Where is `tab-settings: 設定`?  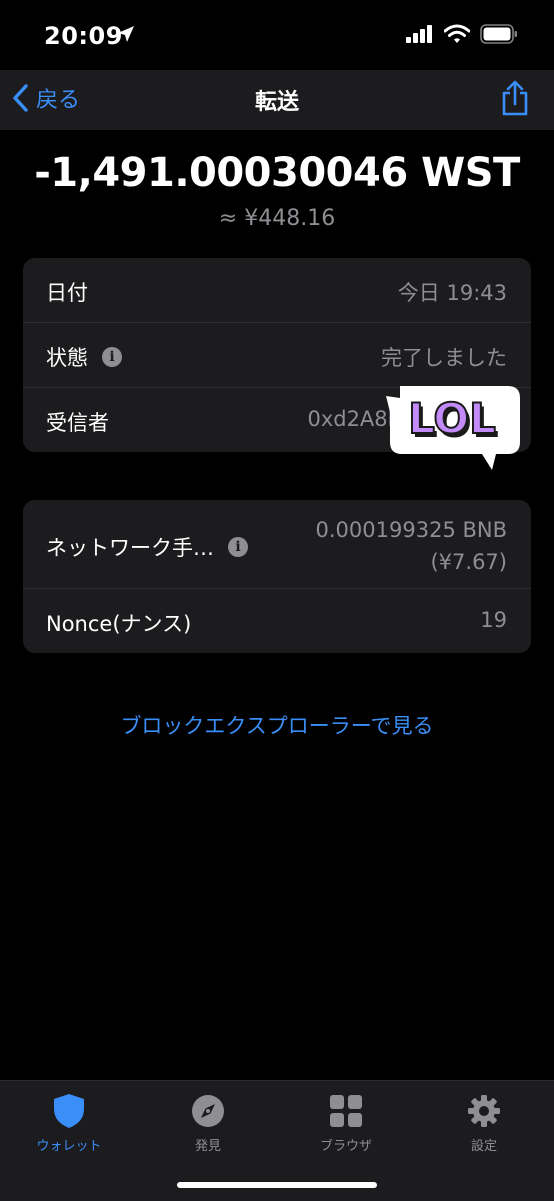
tab-settings: 設定 is located at coordinates (484, 1122).